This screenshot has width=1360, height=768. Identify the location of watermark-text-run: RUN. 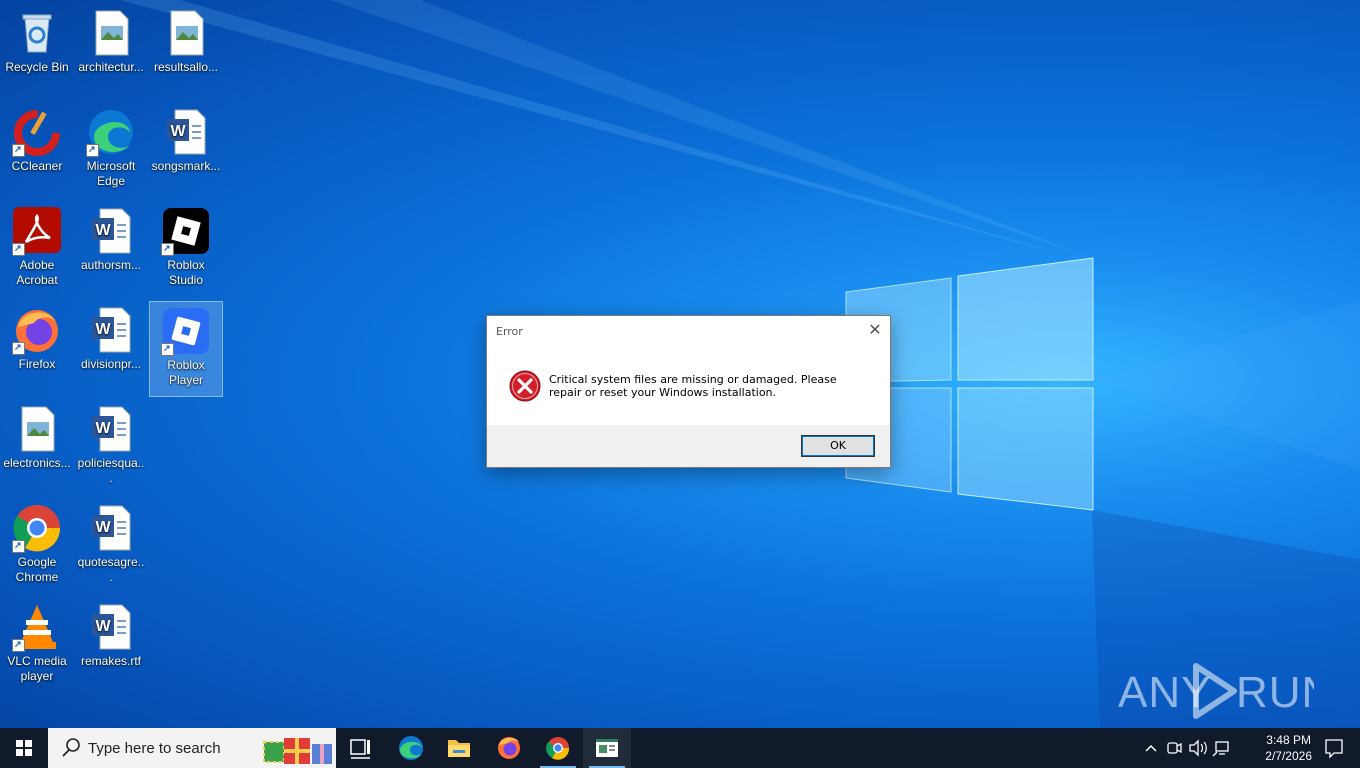
(1275, 692).